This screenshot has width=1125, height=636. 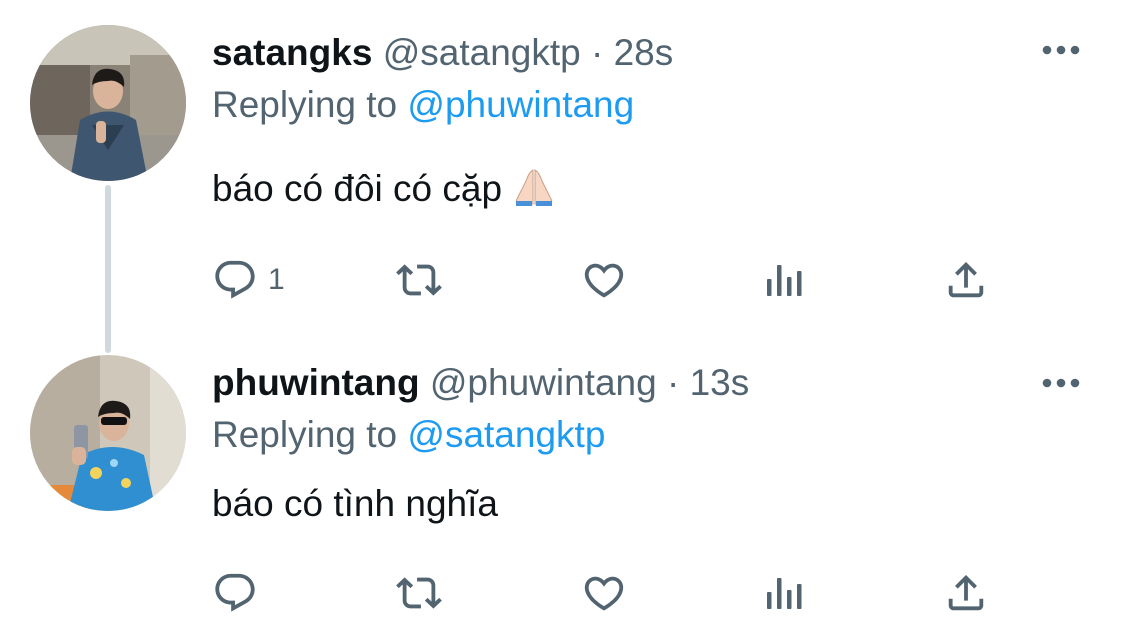 What do you see at coordinates (482, 52) in the screenshot?
I see `user-handle: @satangktp` at bounding box center [482, 52].